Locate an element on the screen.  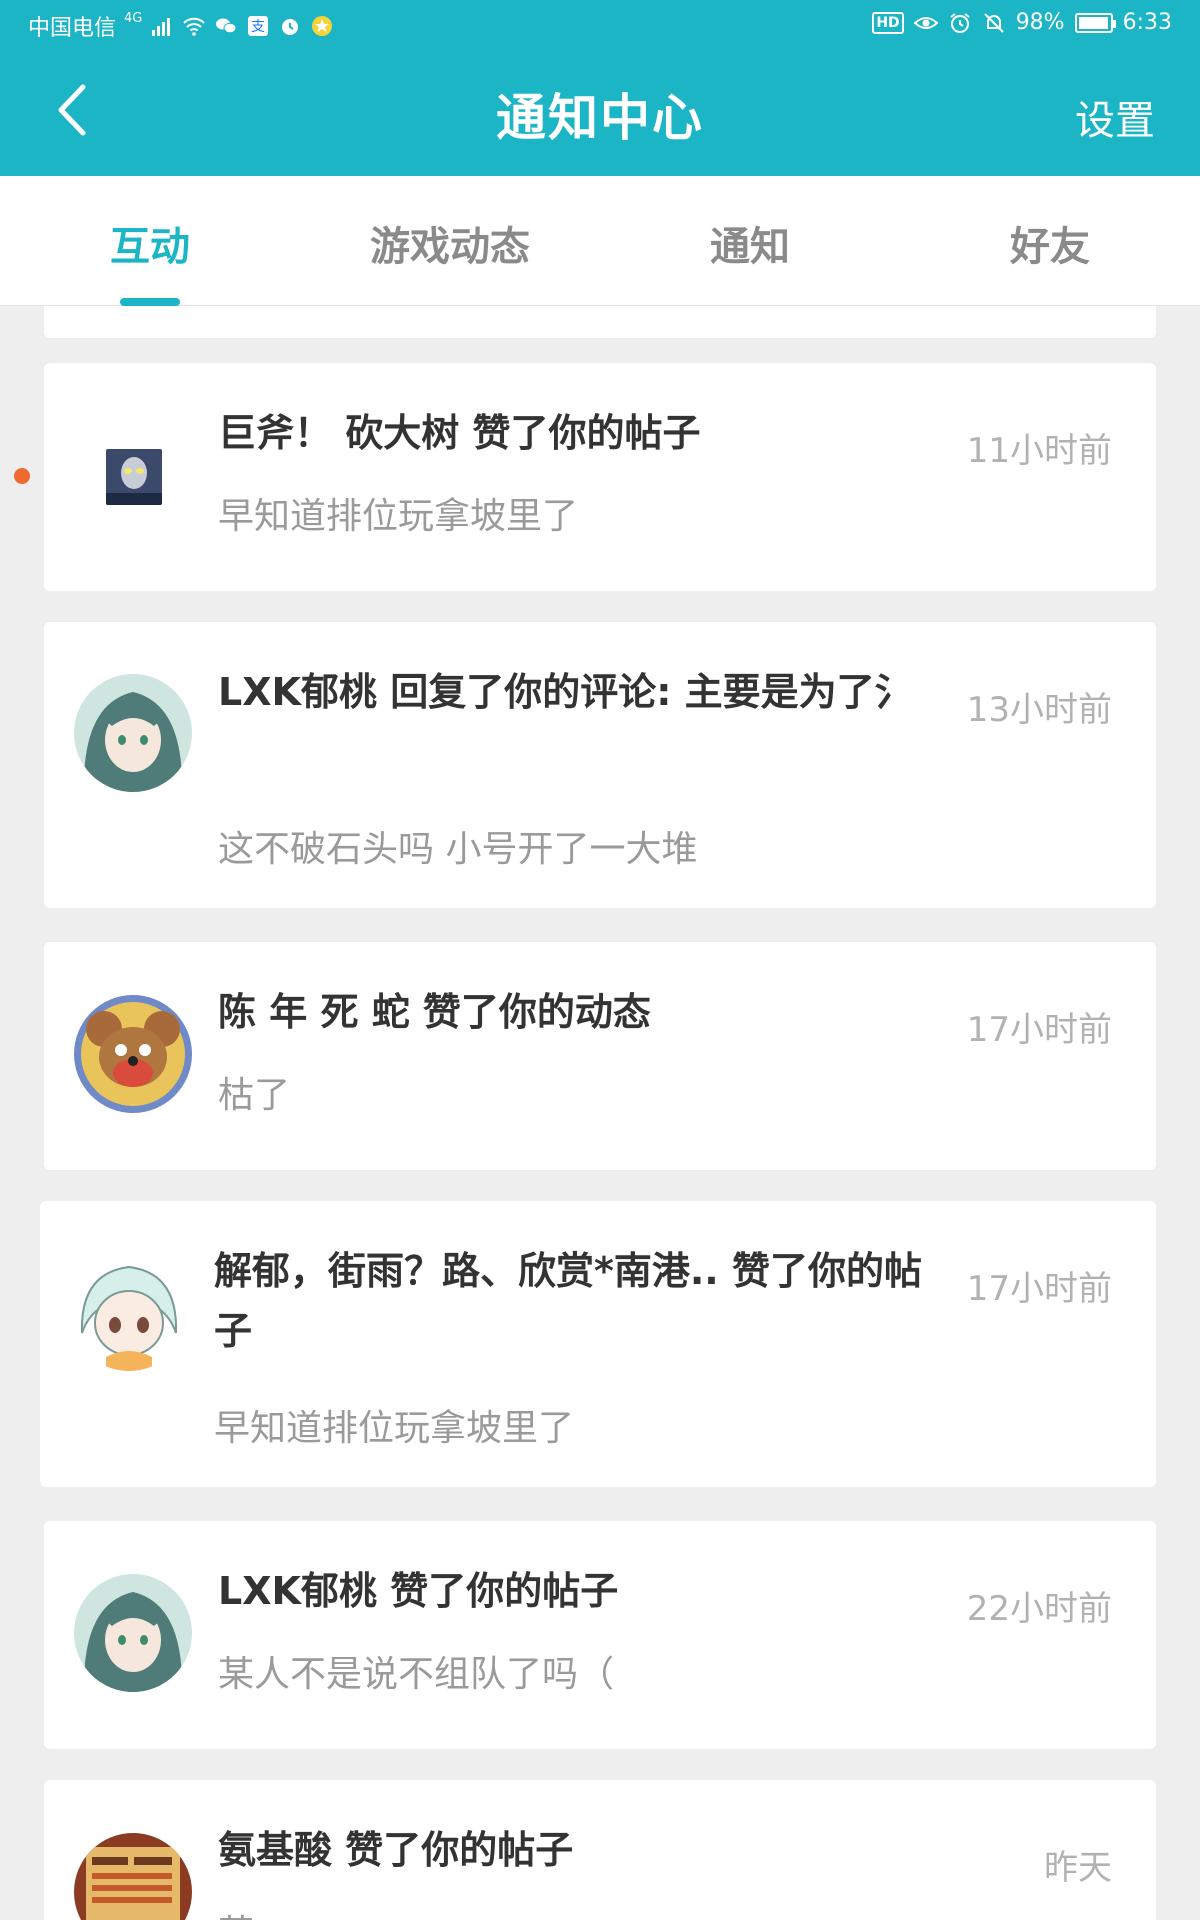
notification-title: LXK郁桃 回复了你的评论: 主要是为了氵 is located at coordinates (565, 692).